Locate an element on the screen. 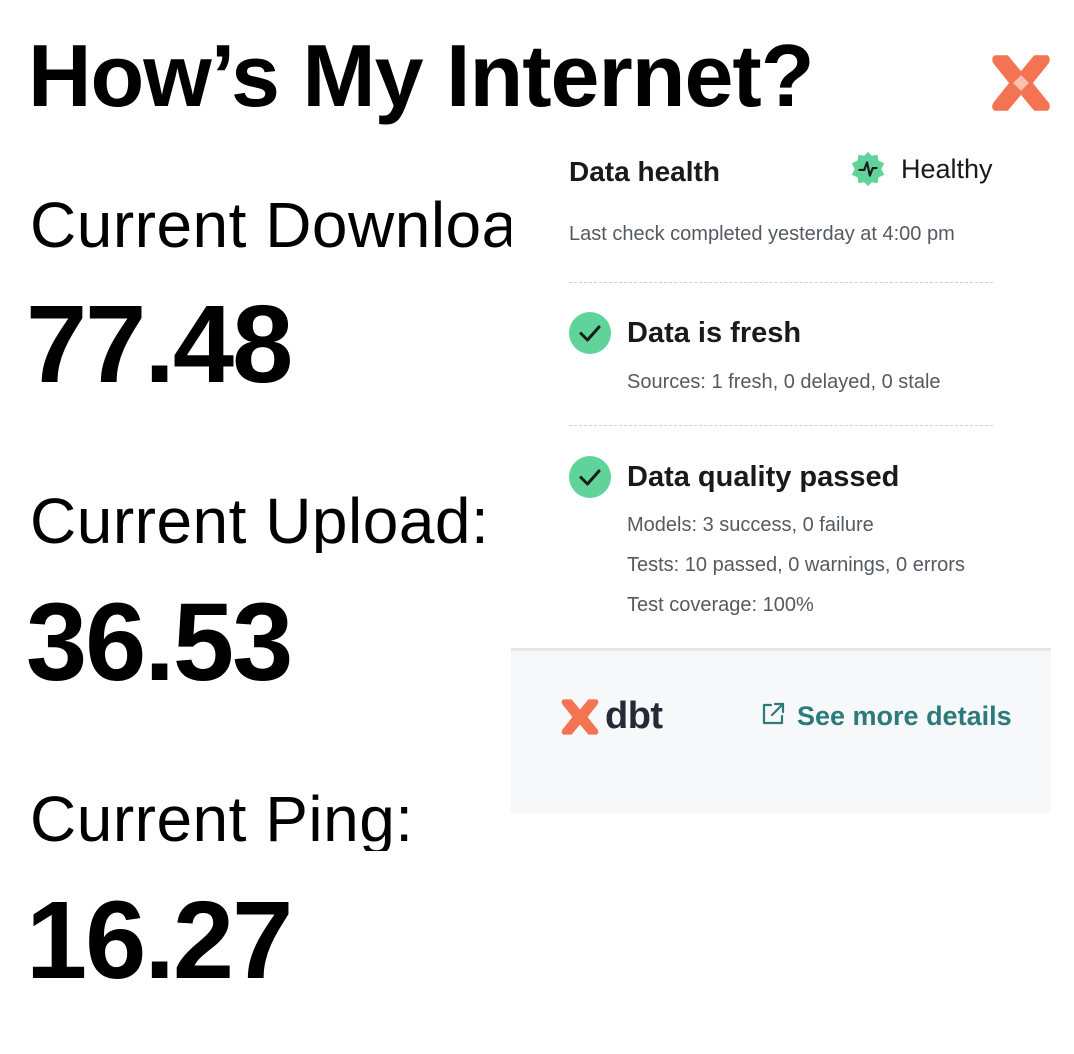  health-status: Healthy is located at coordinates (921, 169).